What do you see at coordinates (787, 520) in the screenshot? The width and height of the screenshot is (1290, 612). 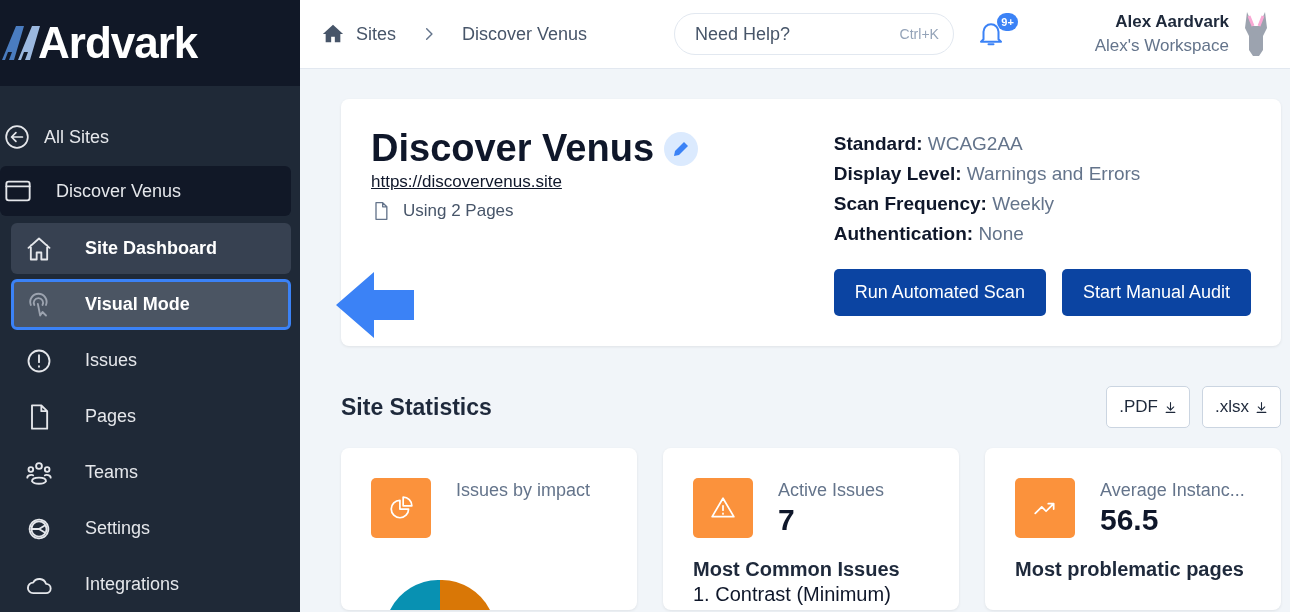 I see `stat-value: 7` at bounding box center [787, 520].